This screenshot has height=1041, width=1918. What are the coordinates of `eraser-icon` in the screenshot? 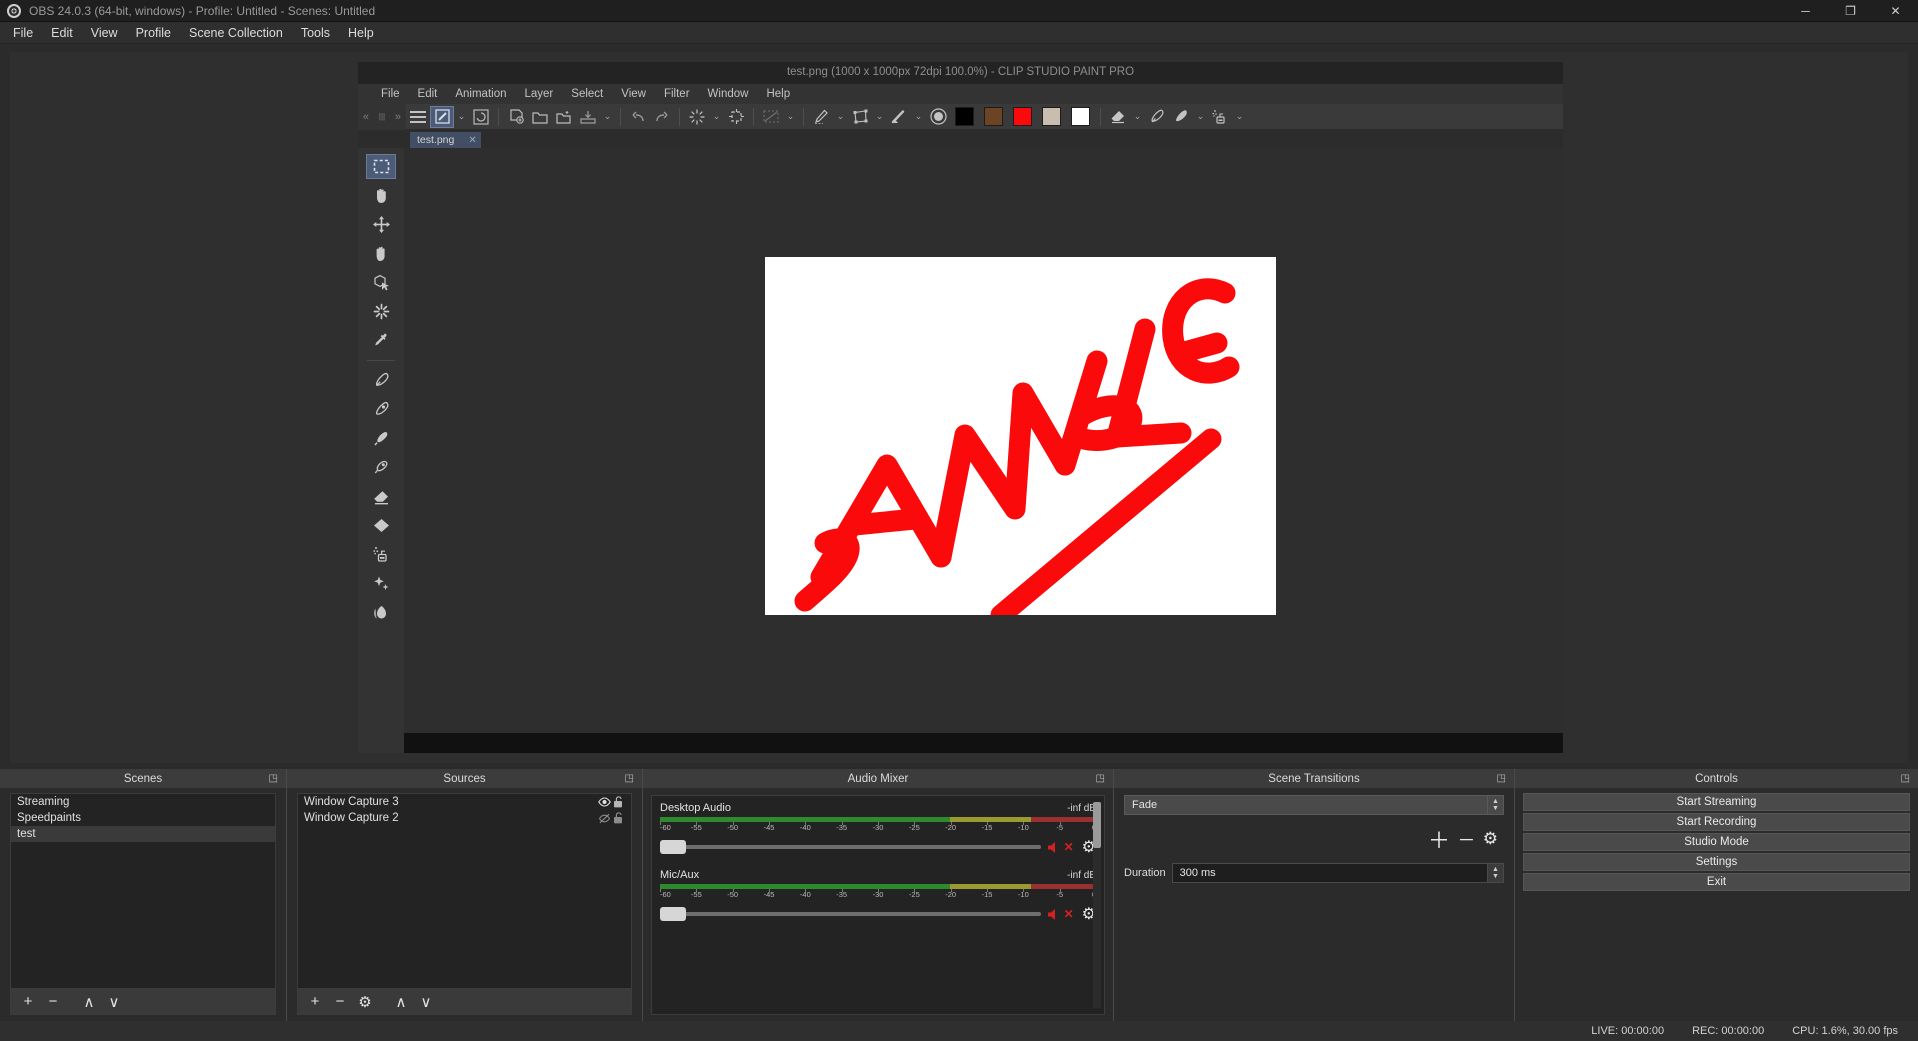 It's located at (1118, 117).